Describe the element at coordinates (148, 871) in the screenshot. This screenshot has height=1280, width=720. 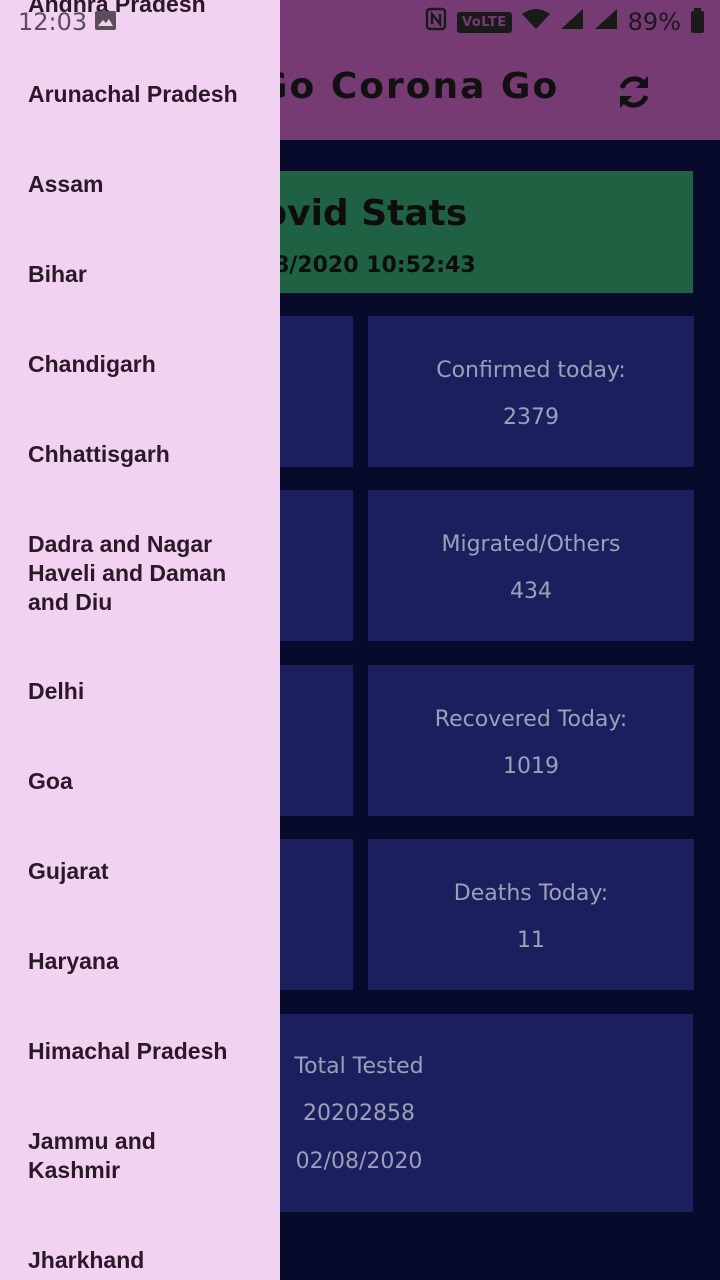
I see `drawer-item-gujarat: Gujarat` at that location.